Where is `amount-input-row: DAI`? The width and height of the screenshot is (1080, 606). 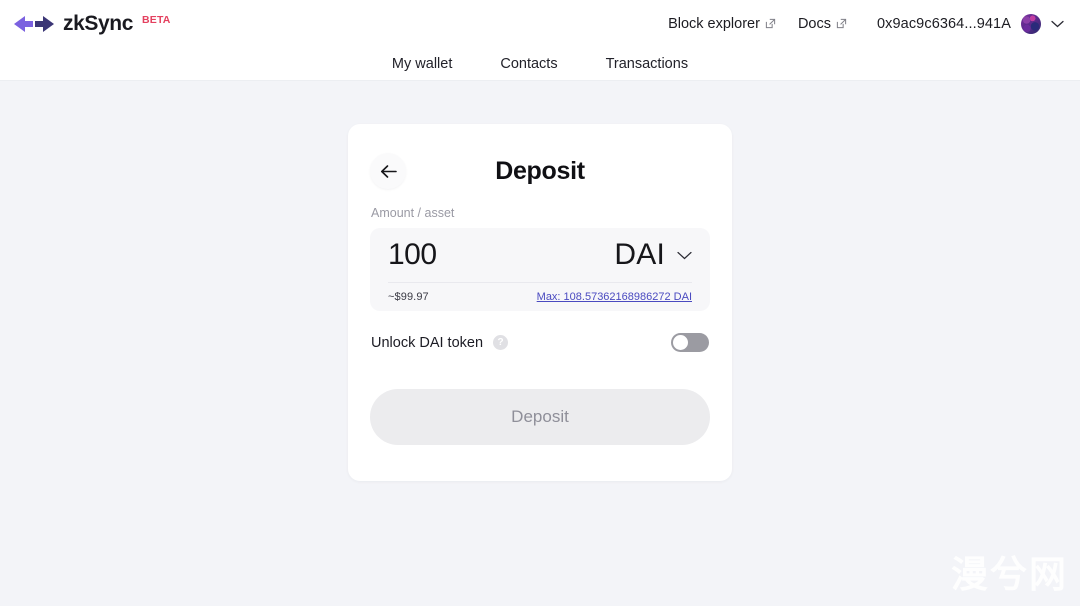 amount-input-row: DAI is located at coordinates (540, 260).